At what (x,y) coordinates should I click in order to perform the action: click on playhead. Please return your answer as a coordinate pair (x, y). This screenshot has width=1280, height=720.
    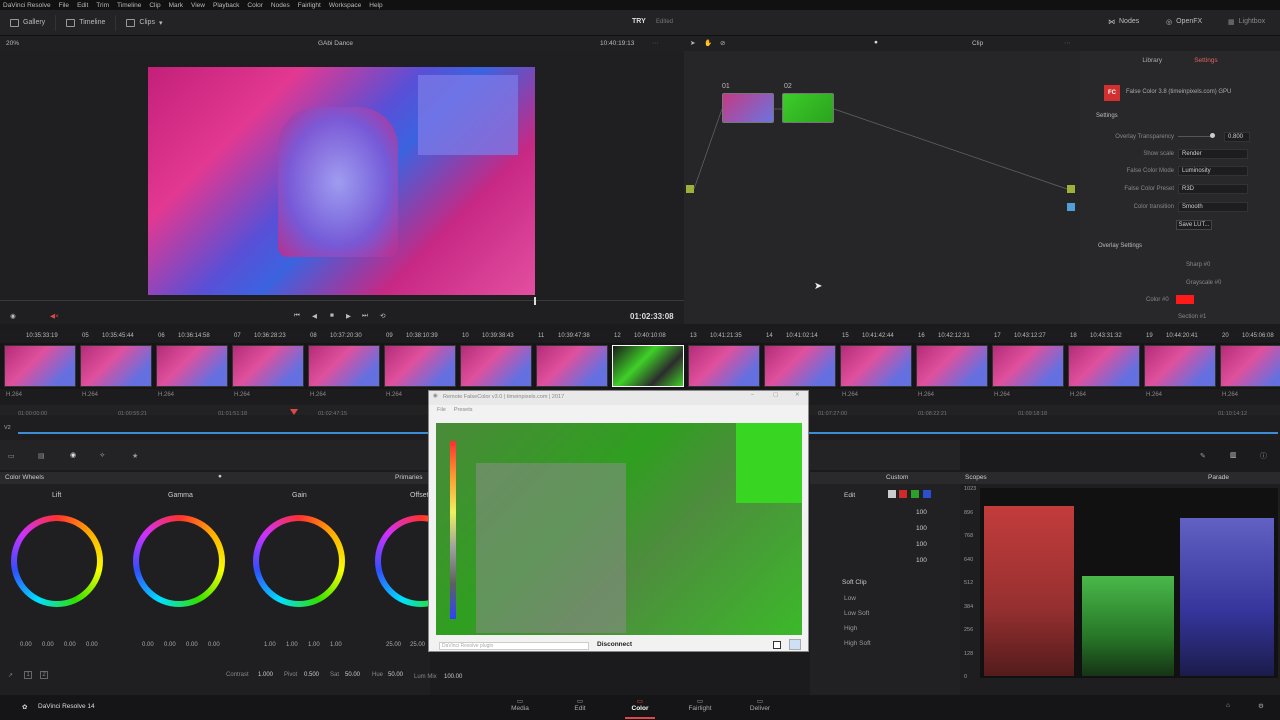
    Looking at the image, I should click on (535, 301).